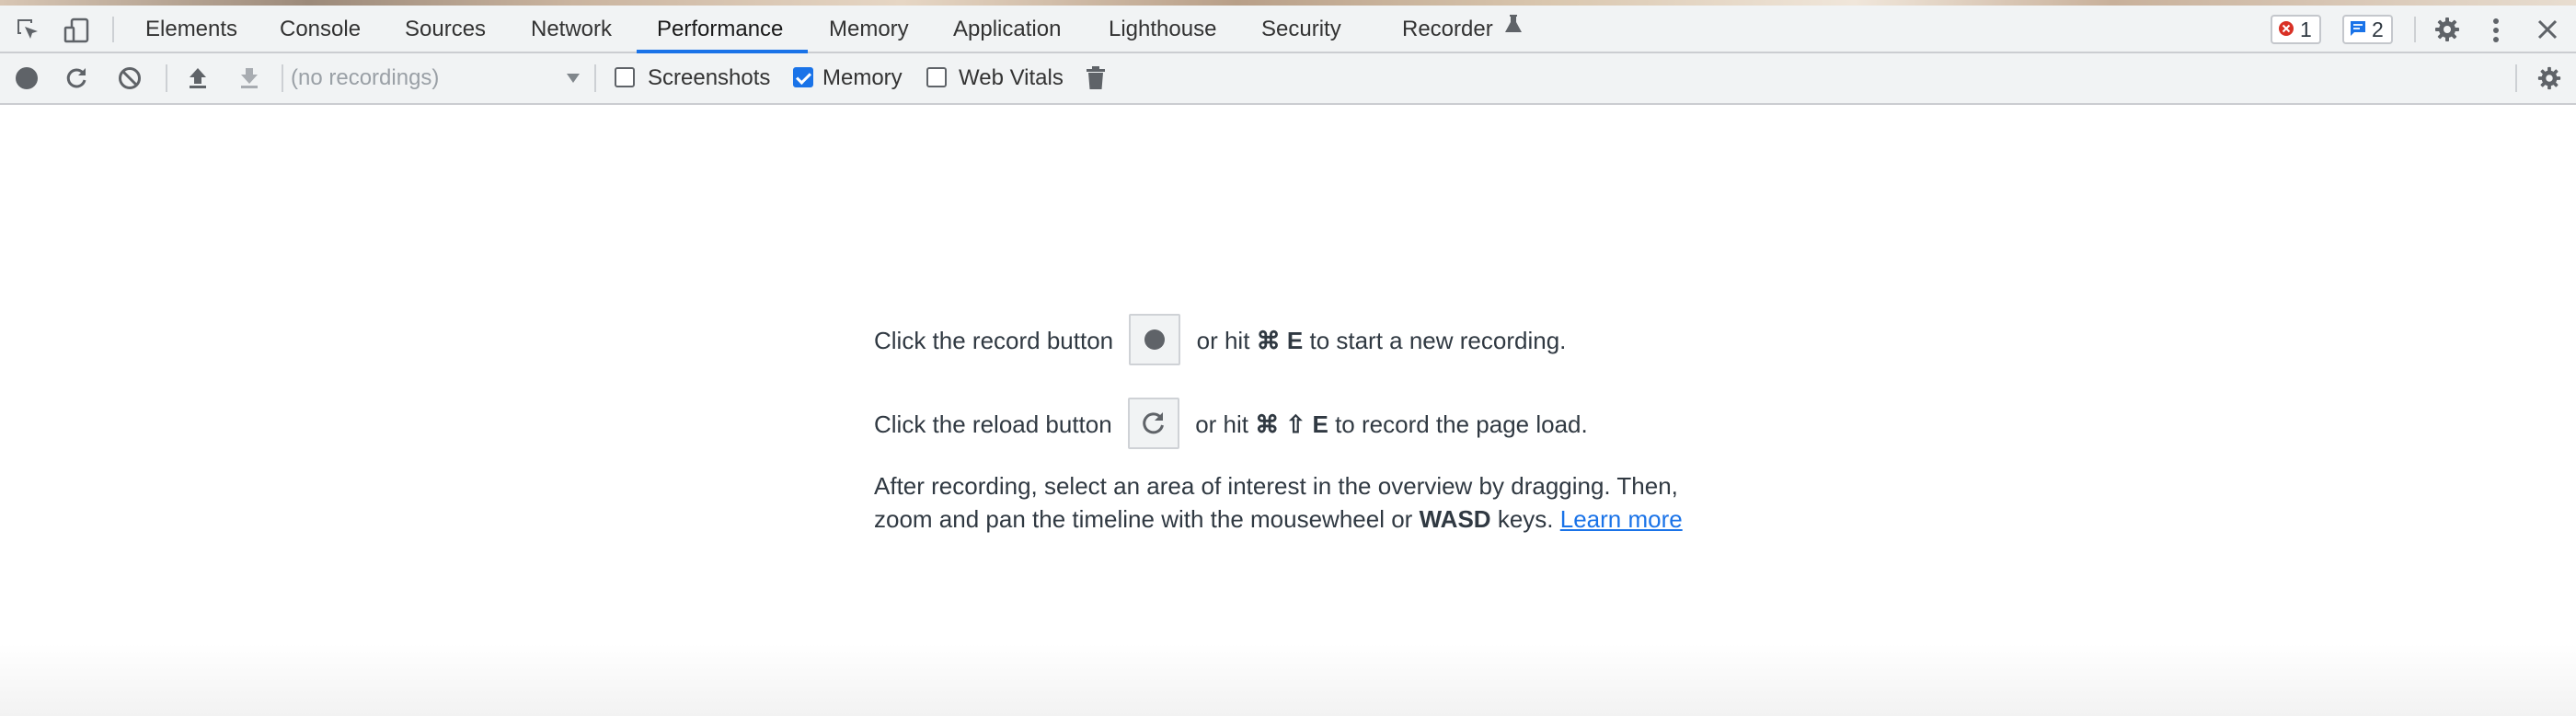  Describe the element at coordinates (1096, 78) in the screenshot. I see `trash-icon` at that location.